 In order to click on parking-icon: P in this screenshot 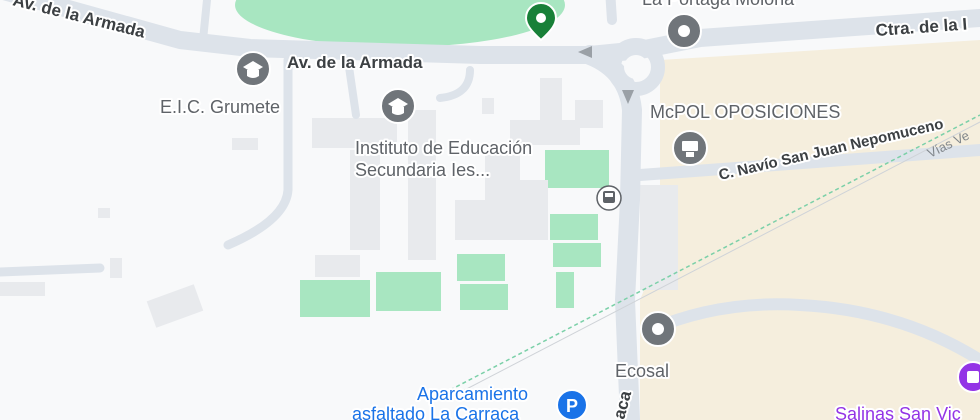, I will do `click(572, 404)`.